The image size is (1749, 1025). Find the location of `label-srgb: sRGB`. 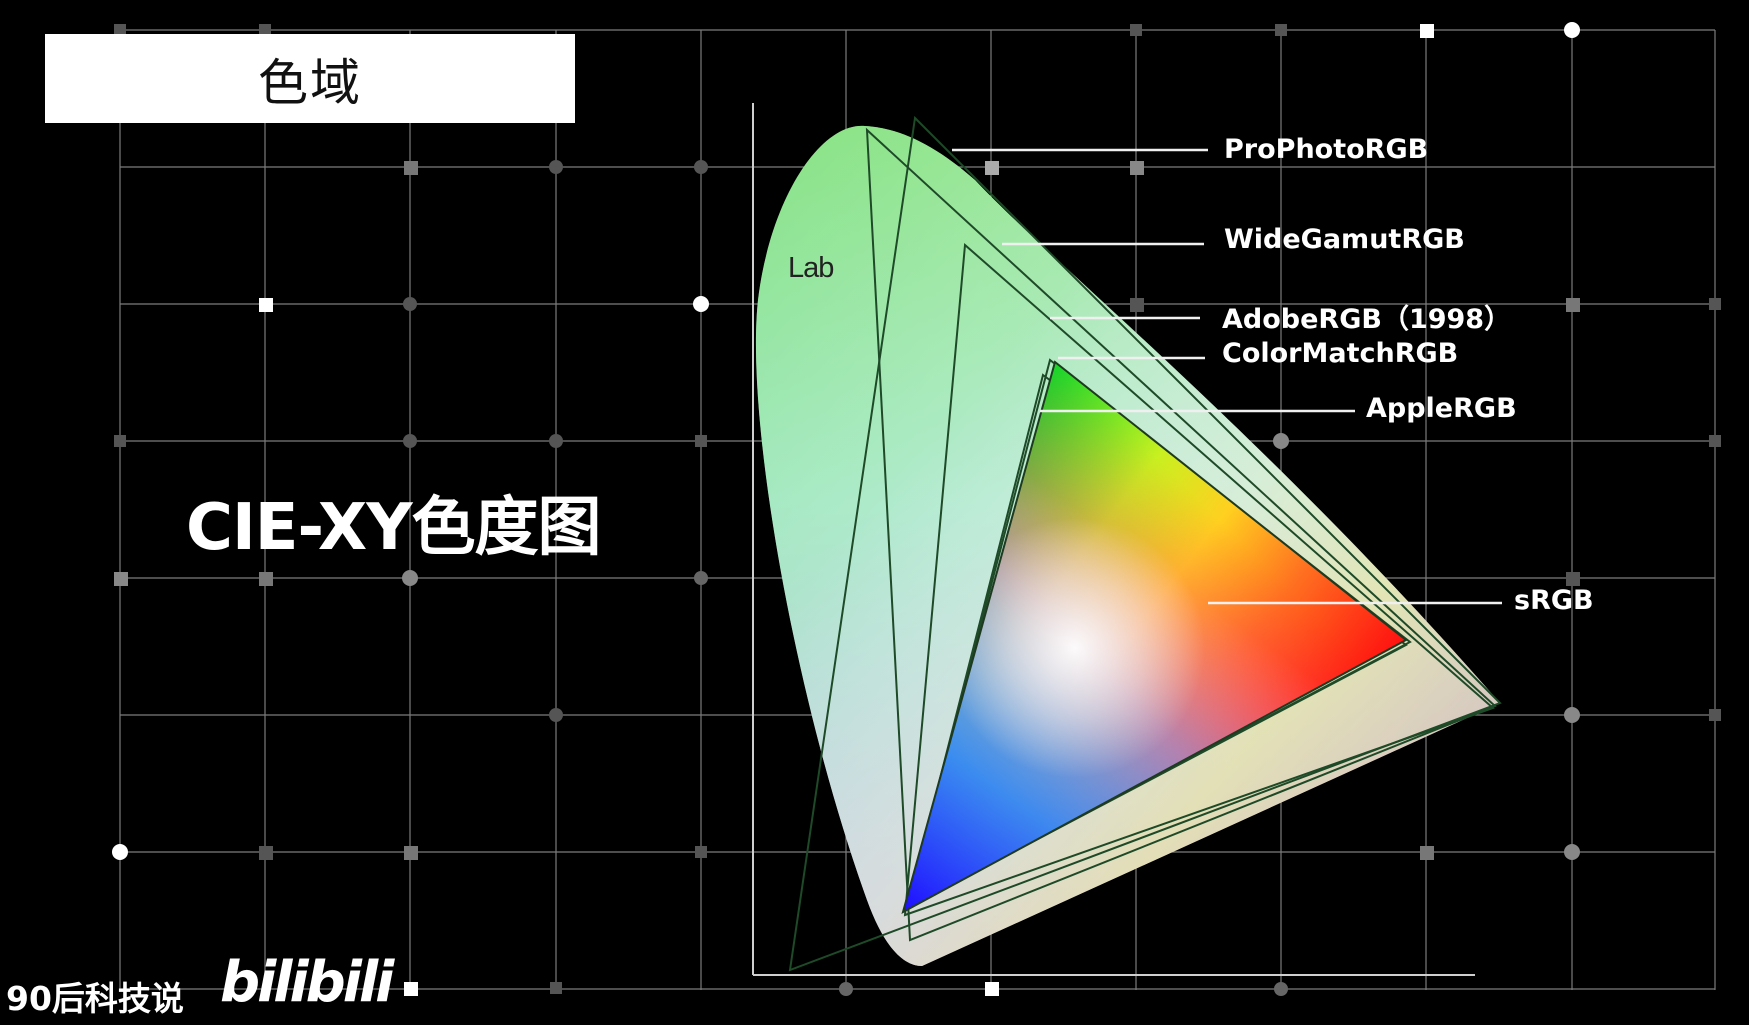

label-srgb: sRGB is located at coordinates (1554, 600).